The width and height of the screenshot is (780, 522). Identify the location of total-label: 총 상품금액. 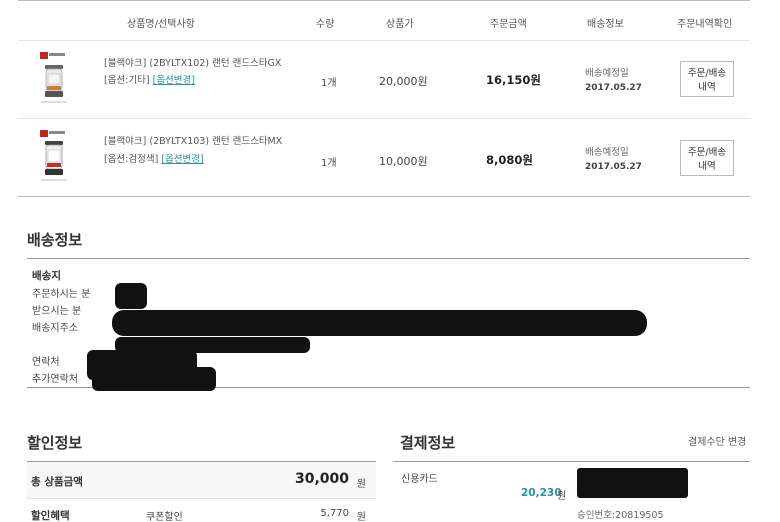
(57, 482).